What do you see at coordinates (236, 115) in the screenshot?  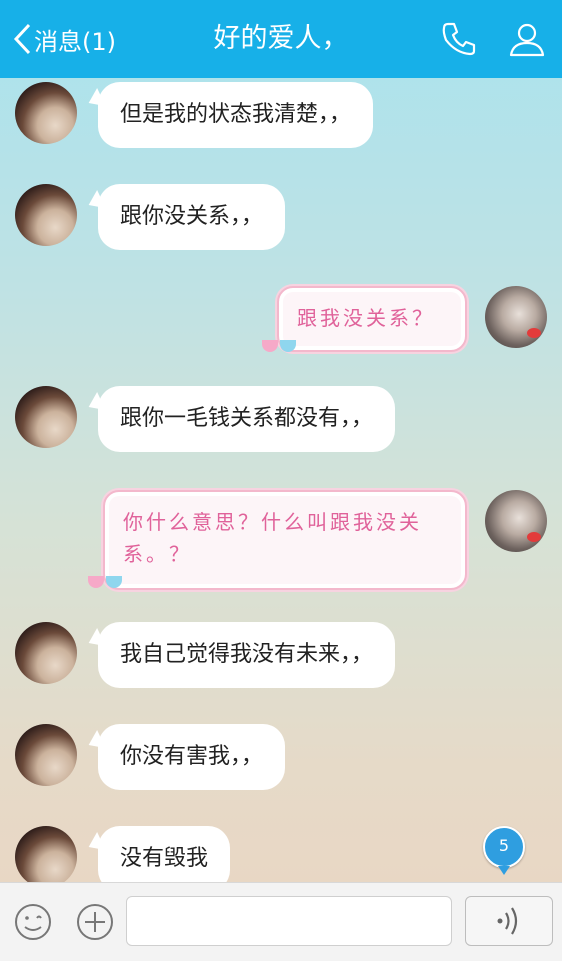 I see `message-bubble: 但是我的状态我清楚，，` at bounding box center [236, 115].